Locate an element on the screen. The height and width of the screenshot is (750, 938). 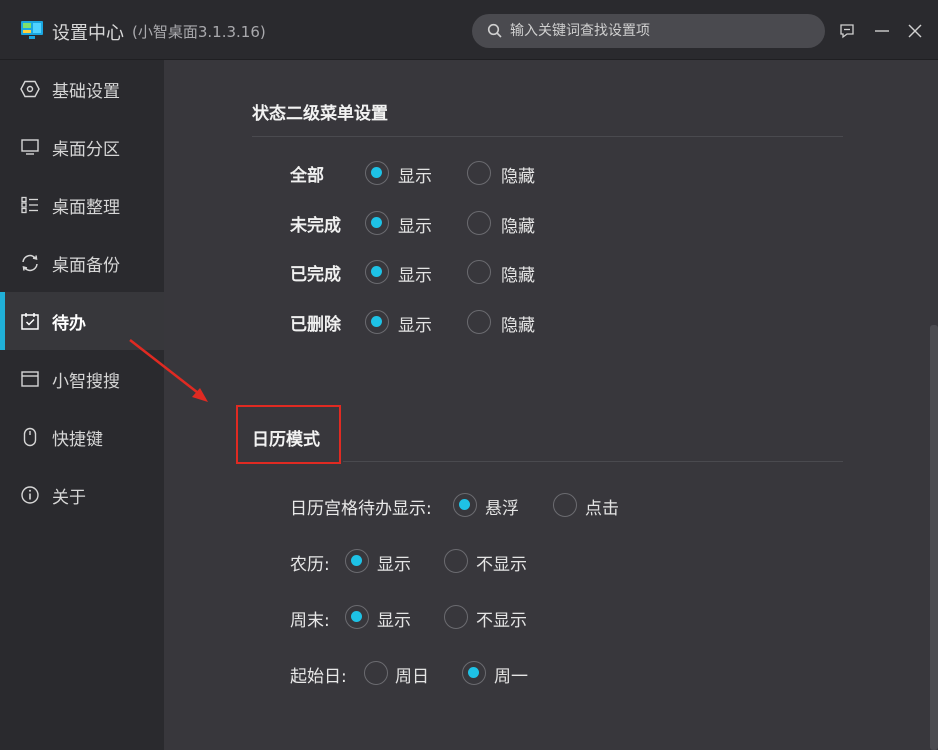
row-label-completed: 已完成 is located at coordinates (315, 275).